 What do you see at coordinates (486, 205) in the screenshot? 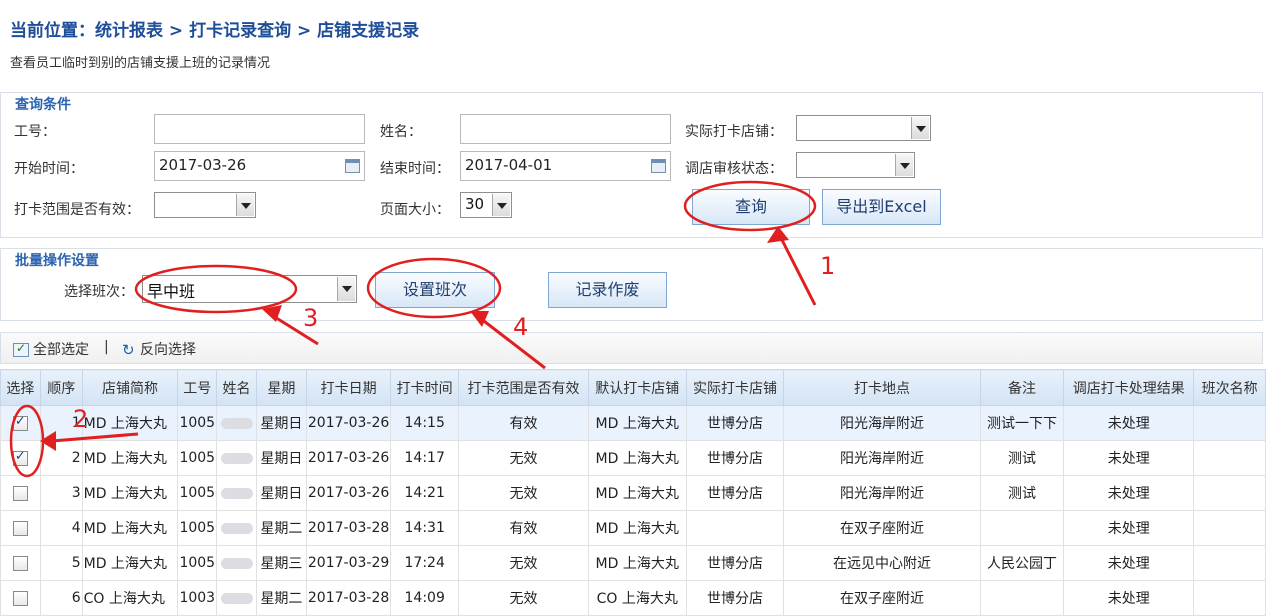
I see `page-size-select: 30` at bounding box center [486, 205].